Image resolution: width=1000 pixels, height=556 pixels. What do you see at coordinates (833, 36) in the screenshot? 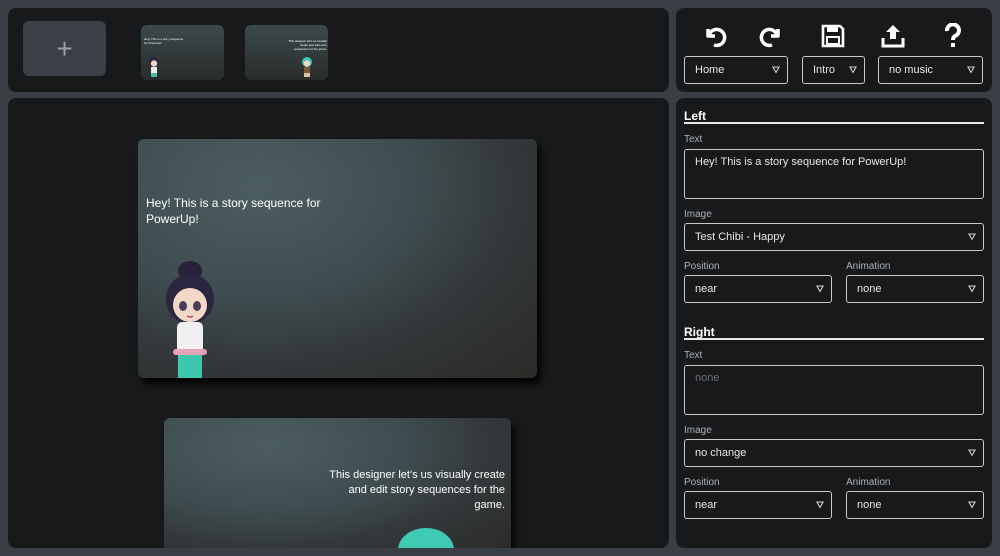
I see `save-icon` at bounding box center [833, 36].